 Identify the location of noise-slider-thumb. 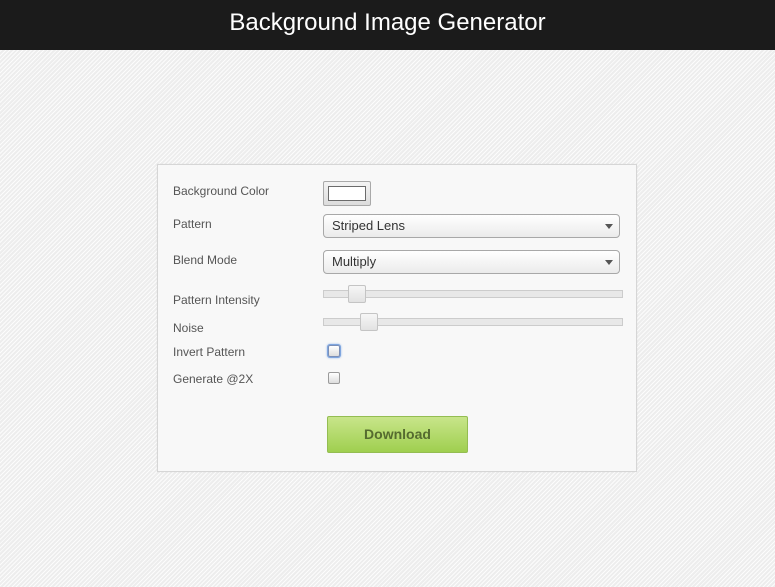
(369, 322).